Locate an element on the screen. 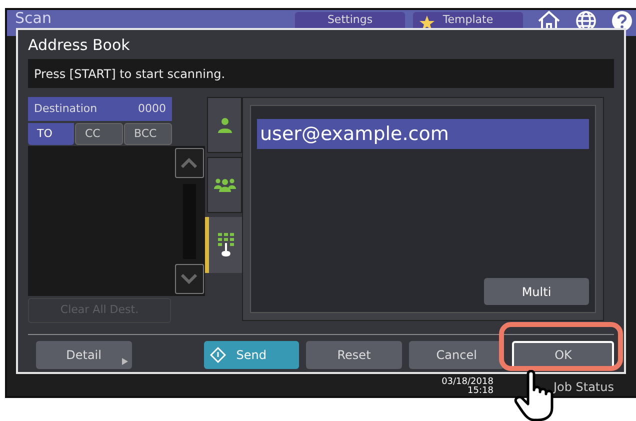 The image size is (636, 421). keypad-icon is located at coordinates (226, 245).